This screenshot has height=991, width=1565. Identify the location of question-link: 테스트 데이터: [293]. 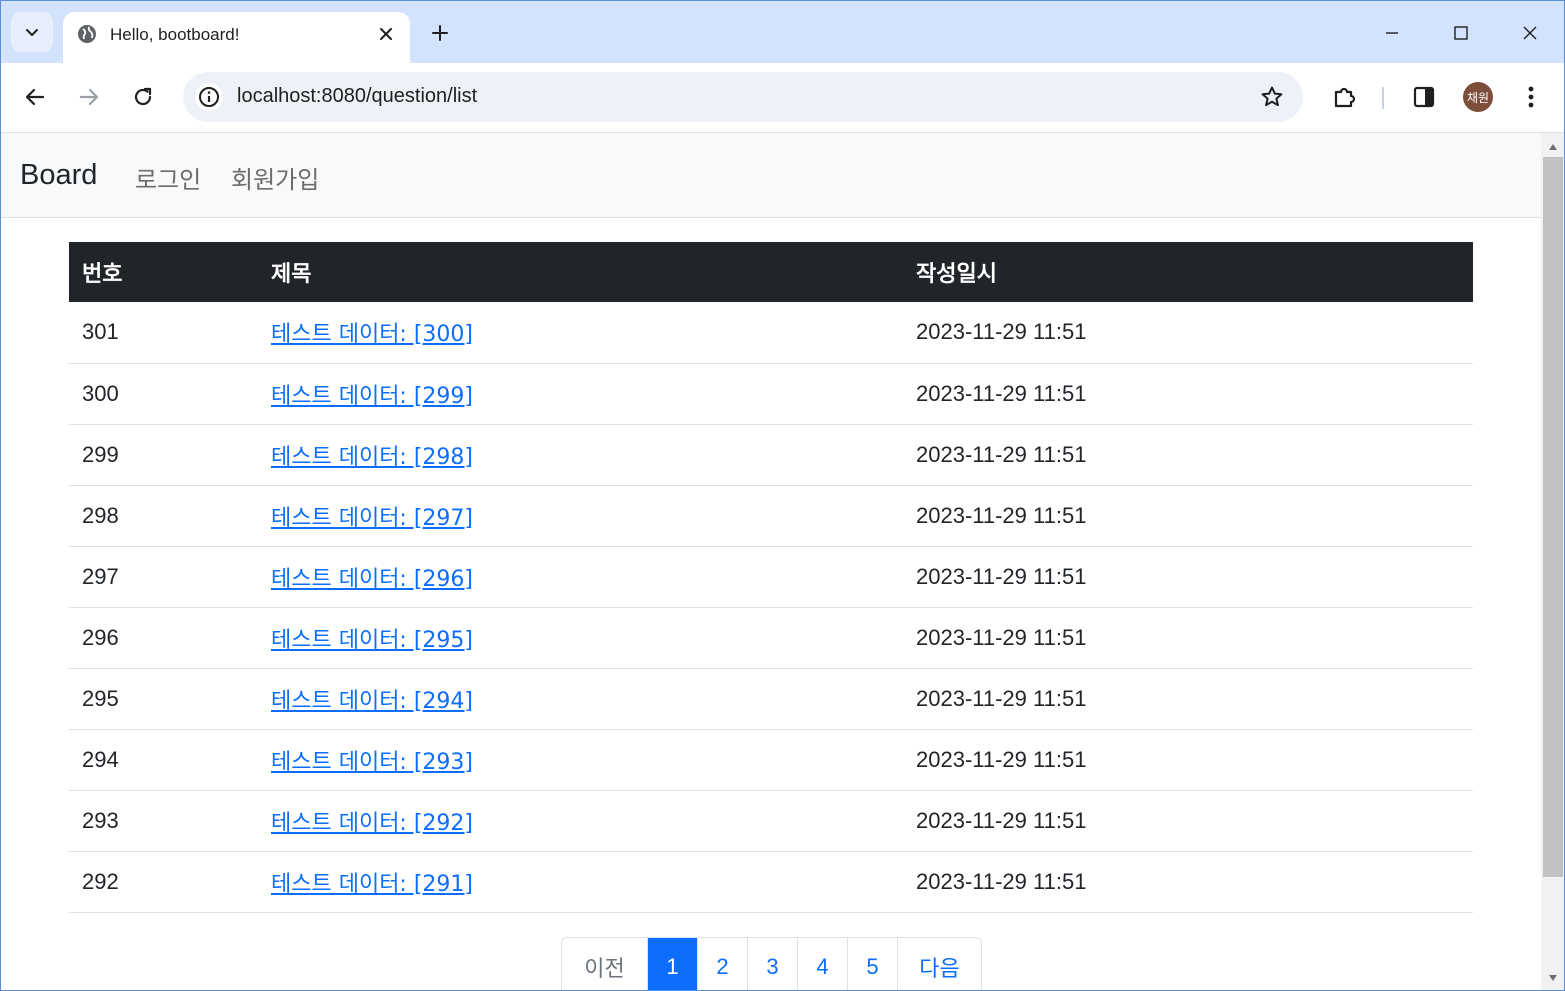
(372, 762).